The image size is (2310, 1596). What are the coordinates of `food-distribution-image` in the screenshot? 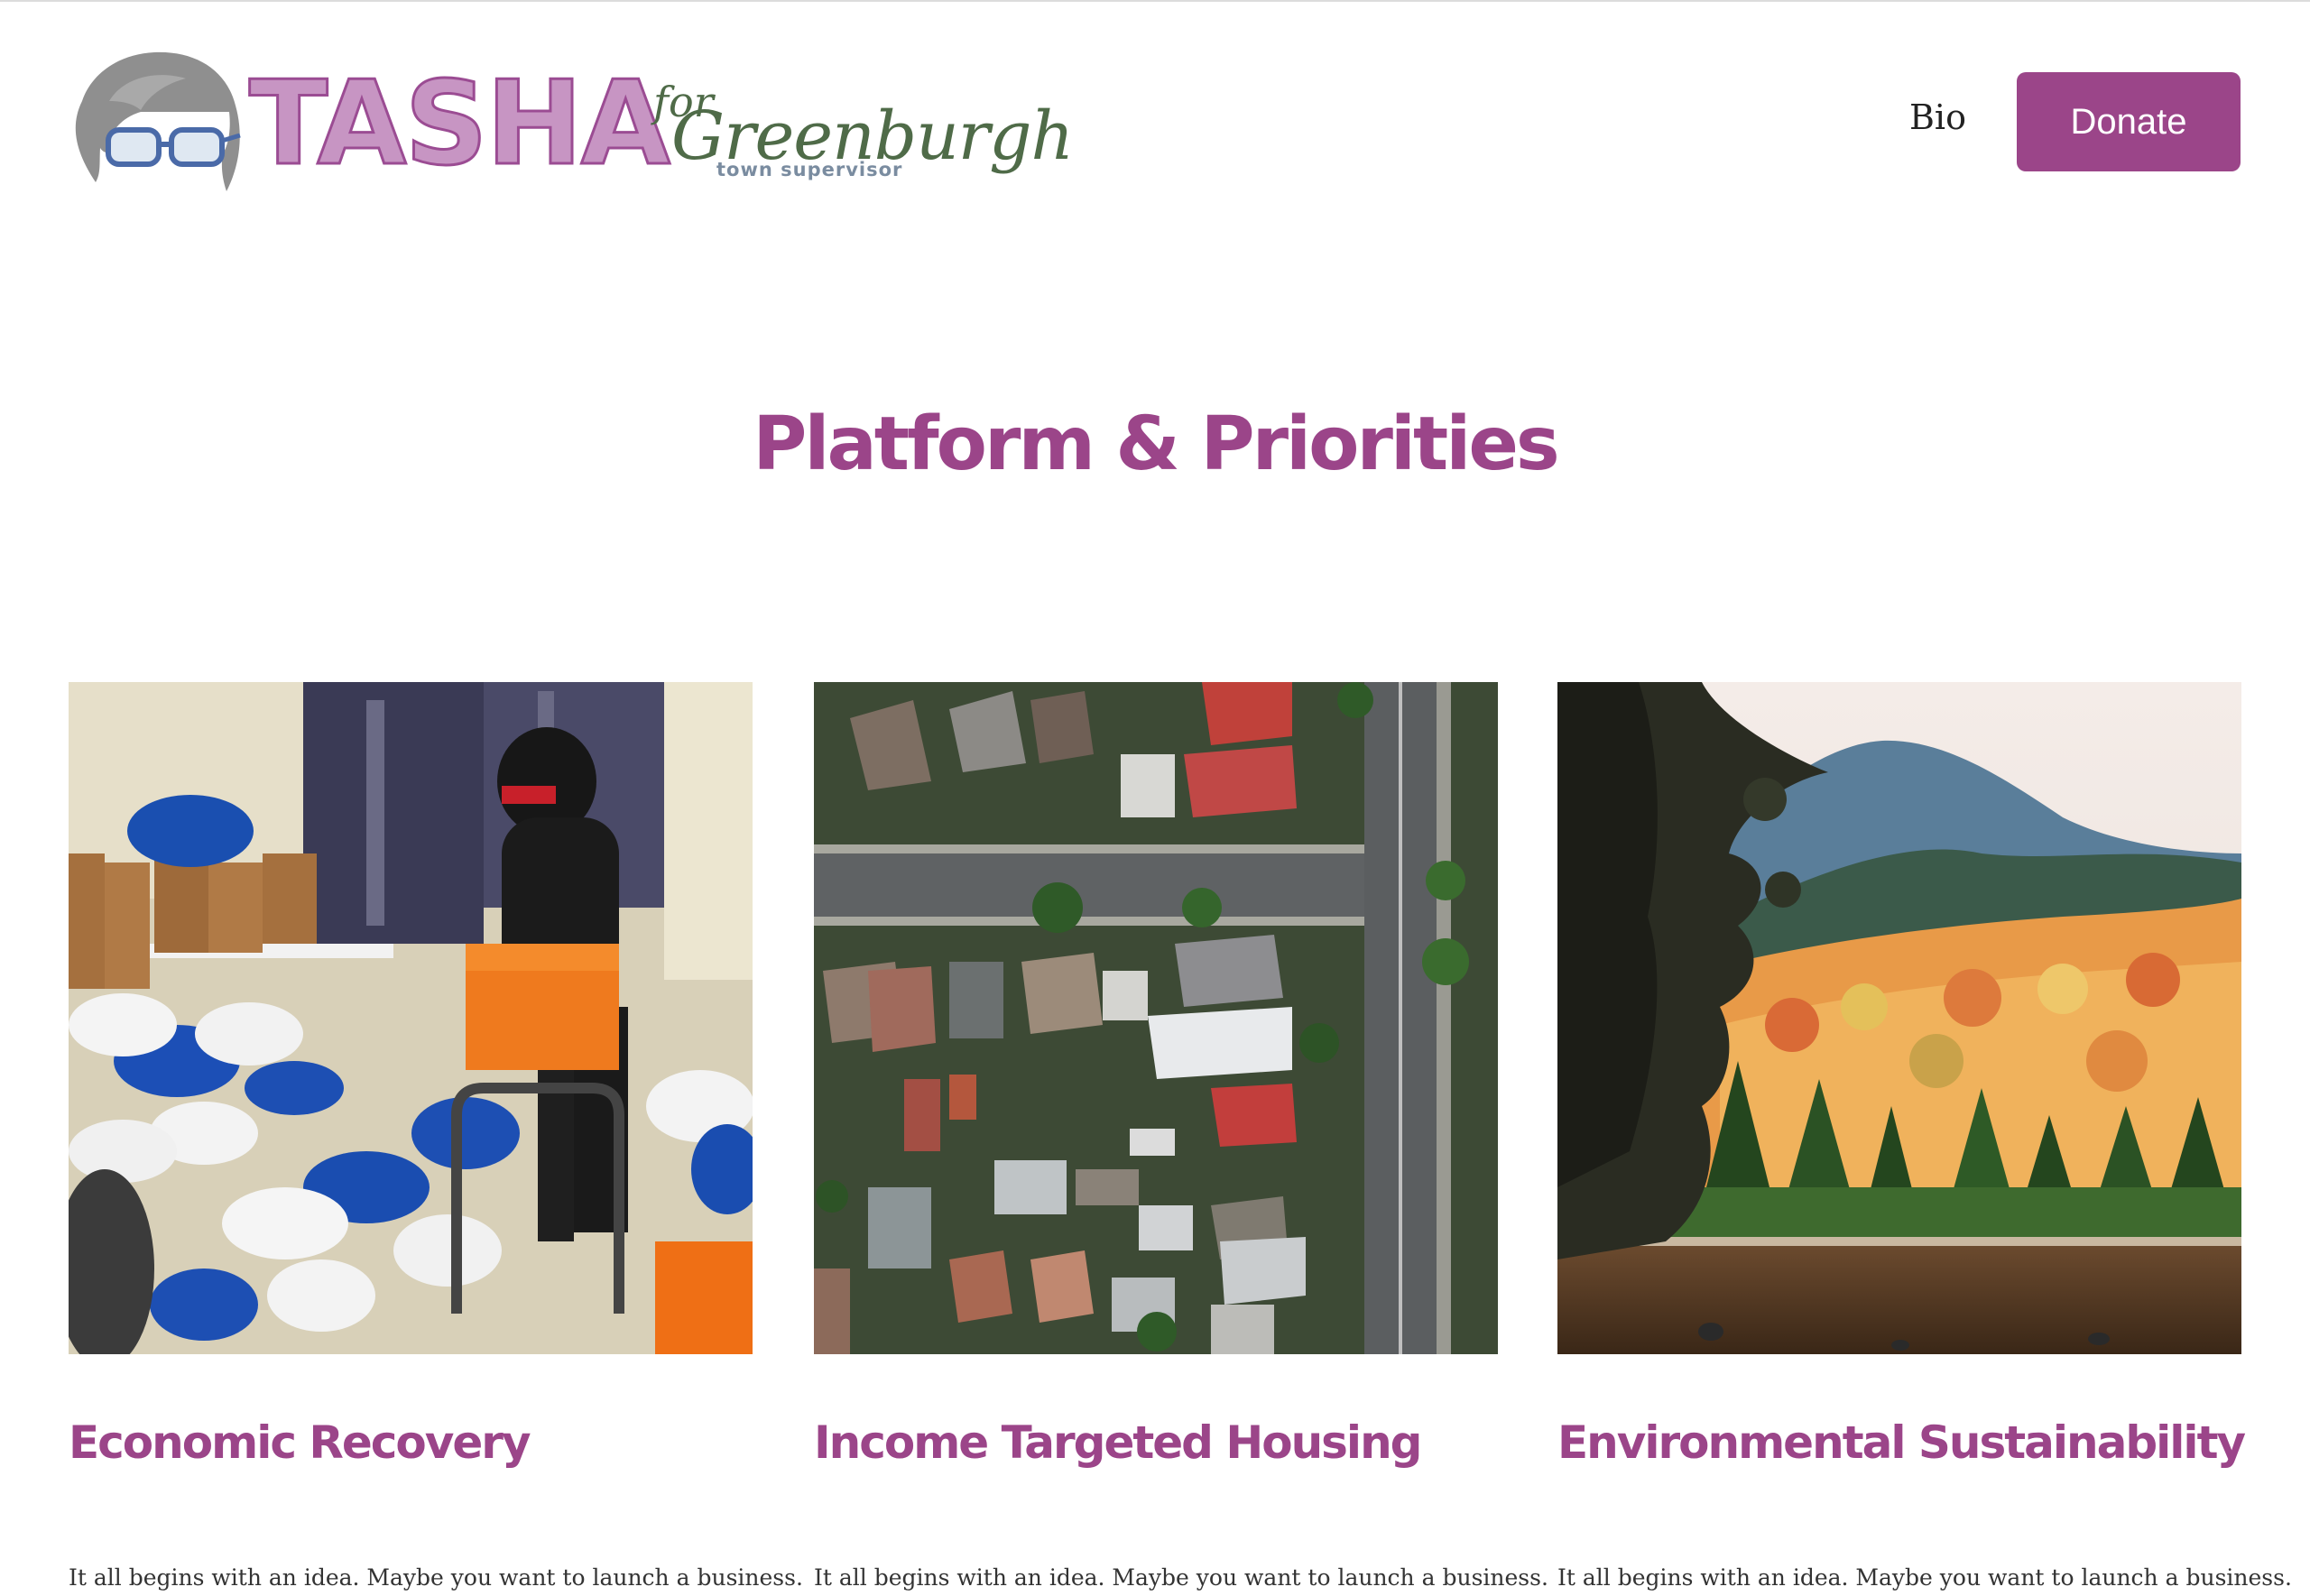 It's located at (411, 1018).